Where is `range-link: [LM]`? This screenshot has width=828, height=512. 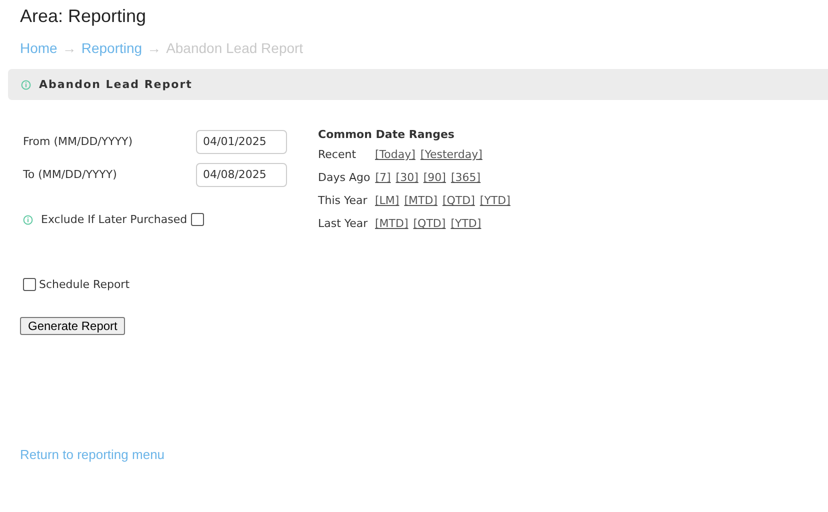
range-link: [LM] is located at coordinates (387, 205).